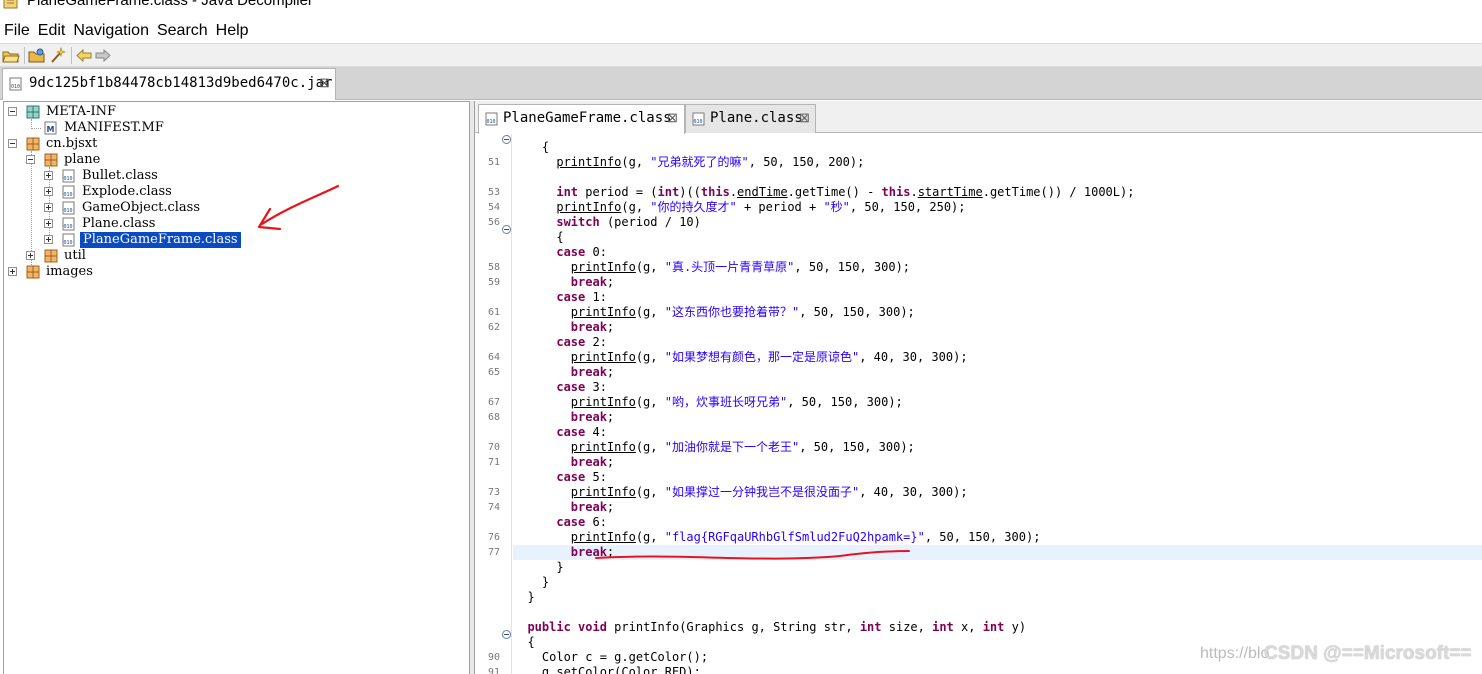 The image size is (1482, 674). What do you see at coordinates (81, 111) in the screenshot?
I see `tree-label: META-INF` at bounding box center [81, 111].